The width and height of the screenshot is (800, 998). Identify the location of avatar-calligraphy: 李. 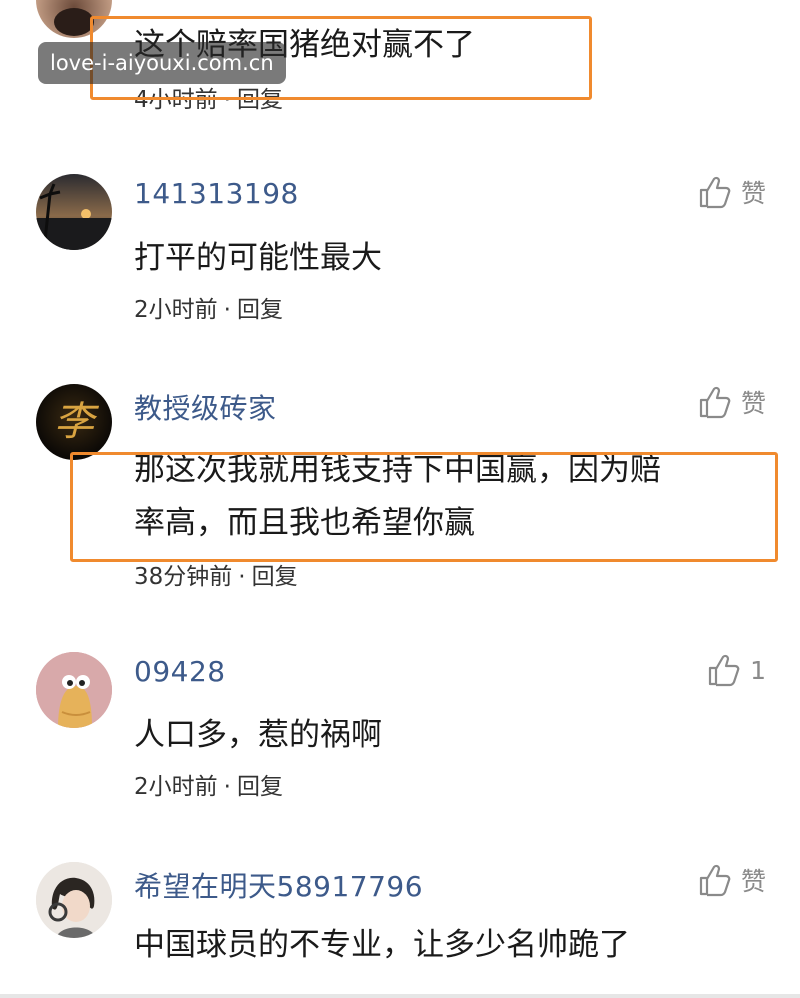
(74, 422).